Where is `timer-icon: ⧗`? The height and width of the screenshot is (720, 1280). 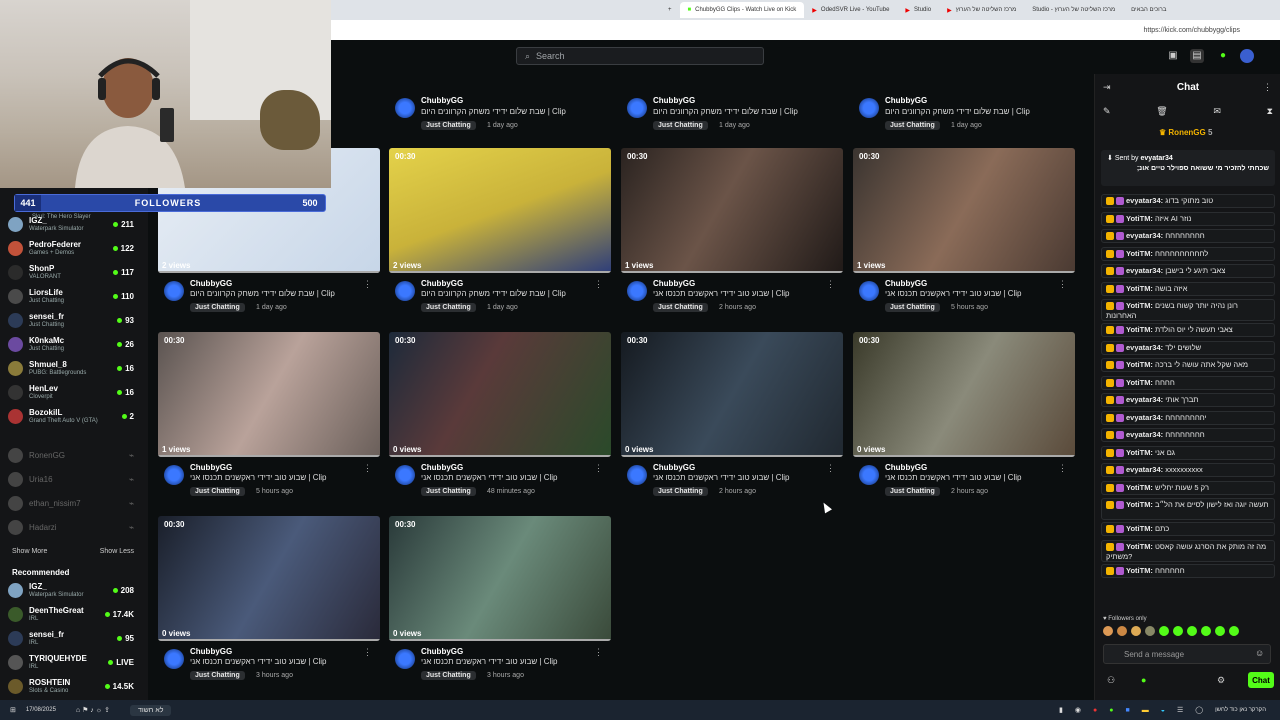 timer-icon: ⧗ is located at coordinates (1270, 111).